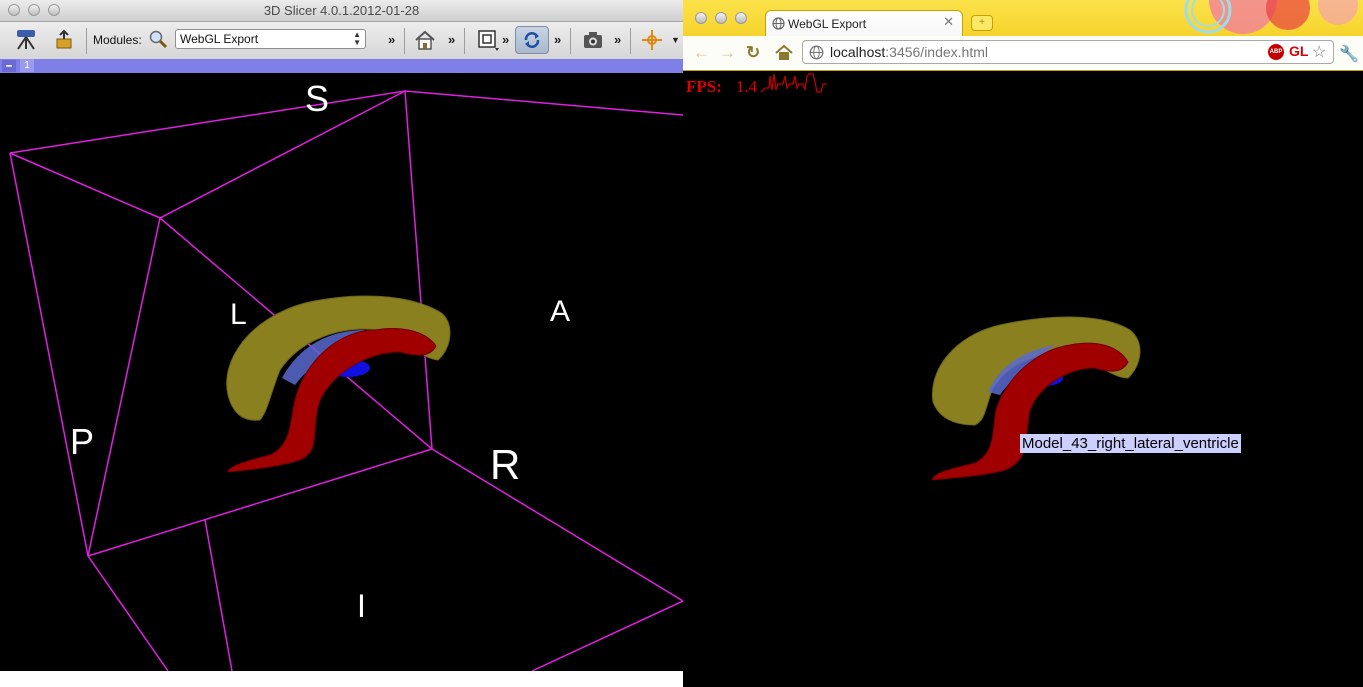 Image resolution: width=1363 pixels, height=687 pixels. Describe the element at coordinates (270, 39) in the screenshot. I see `module-selector: WebGL Export ▲ ▼` at that location.